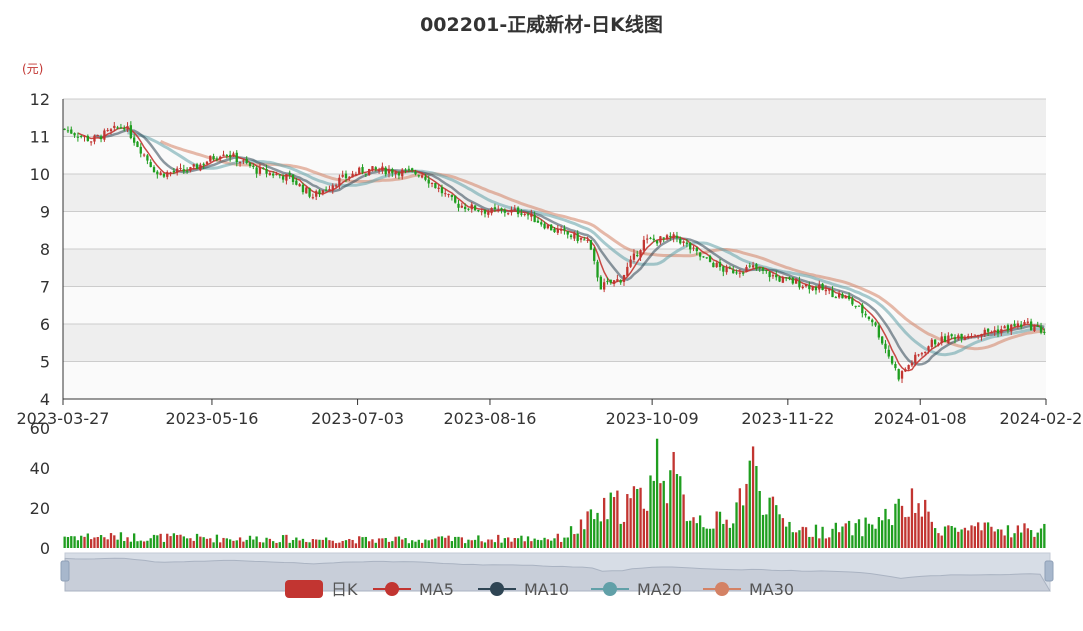 This screenshot has width=1083, height=631. Describe the element at coordinates (1049, 571) in the screenshot. I see `zoom-handle-right` at that location.